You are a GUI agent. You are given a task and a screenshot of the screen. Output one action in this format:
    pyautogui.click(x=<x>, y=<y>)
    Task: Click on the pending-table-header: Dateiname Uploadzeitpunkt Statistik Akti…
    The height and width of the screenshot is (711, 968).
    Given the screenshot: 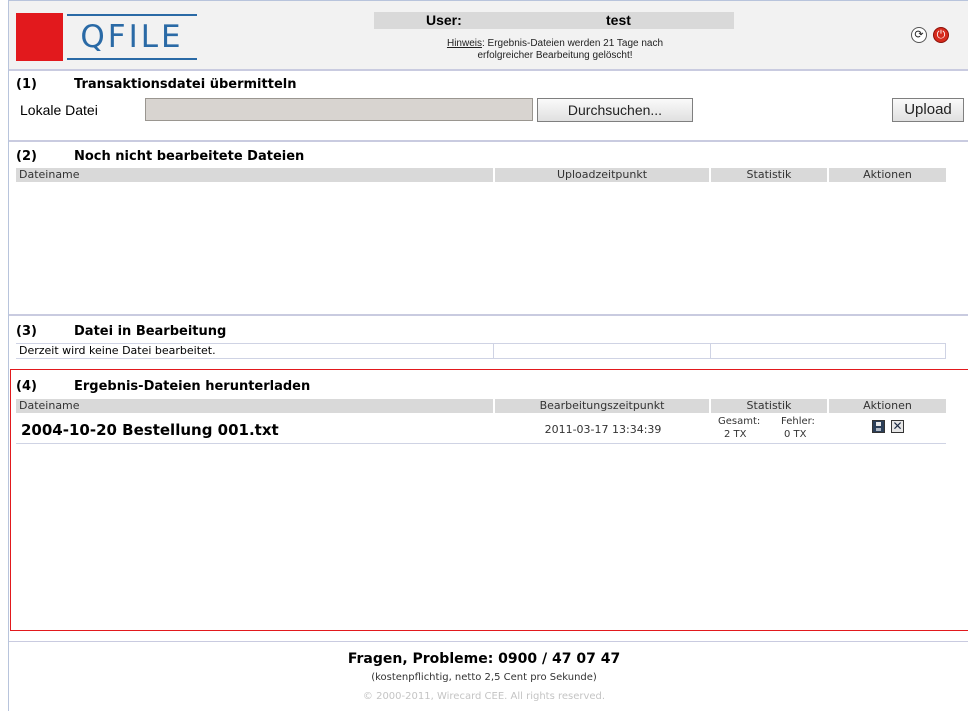 What is the action you would take?
    pyautogui.click(x=481, y=175)
    